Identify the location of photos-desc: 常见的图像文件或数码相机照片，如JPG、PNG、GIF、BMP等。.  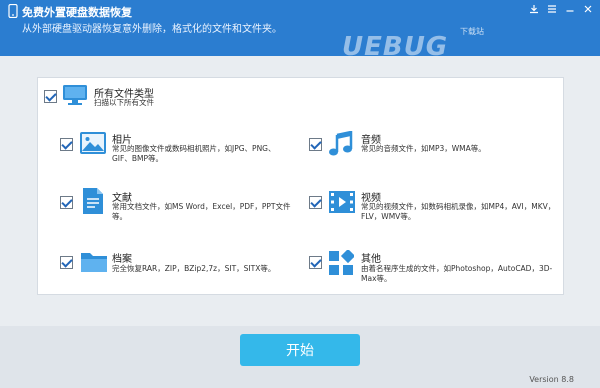
(194, 153).